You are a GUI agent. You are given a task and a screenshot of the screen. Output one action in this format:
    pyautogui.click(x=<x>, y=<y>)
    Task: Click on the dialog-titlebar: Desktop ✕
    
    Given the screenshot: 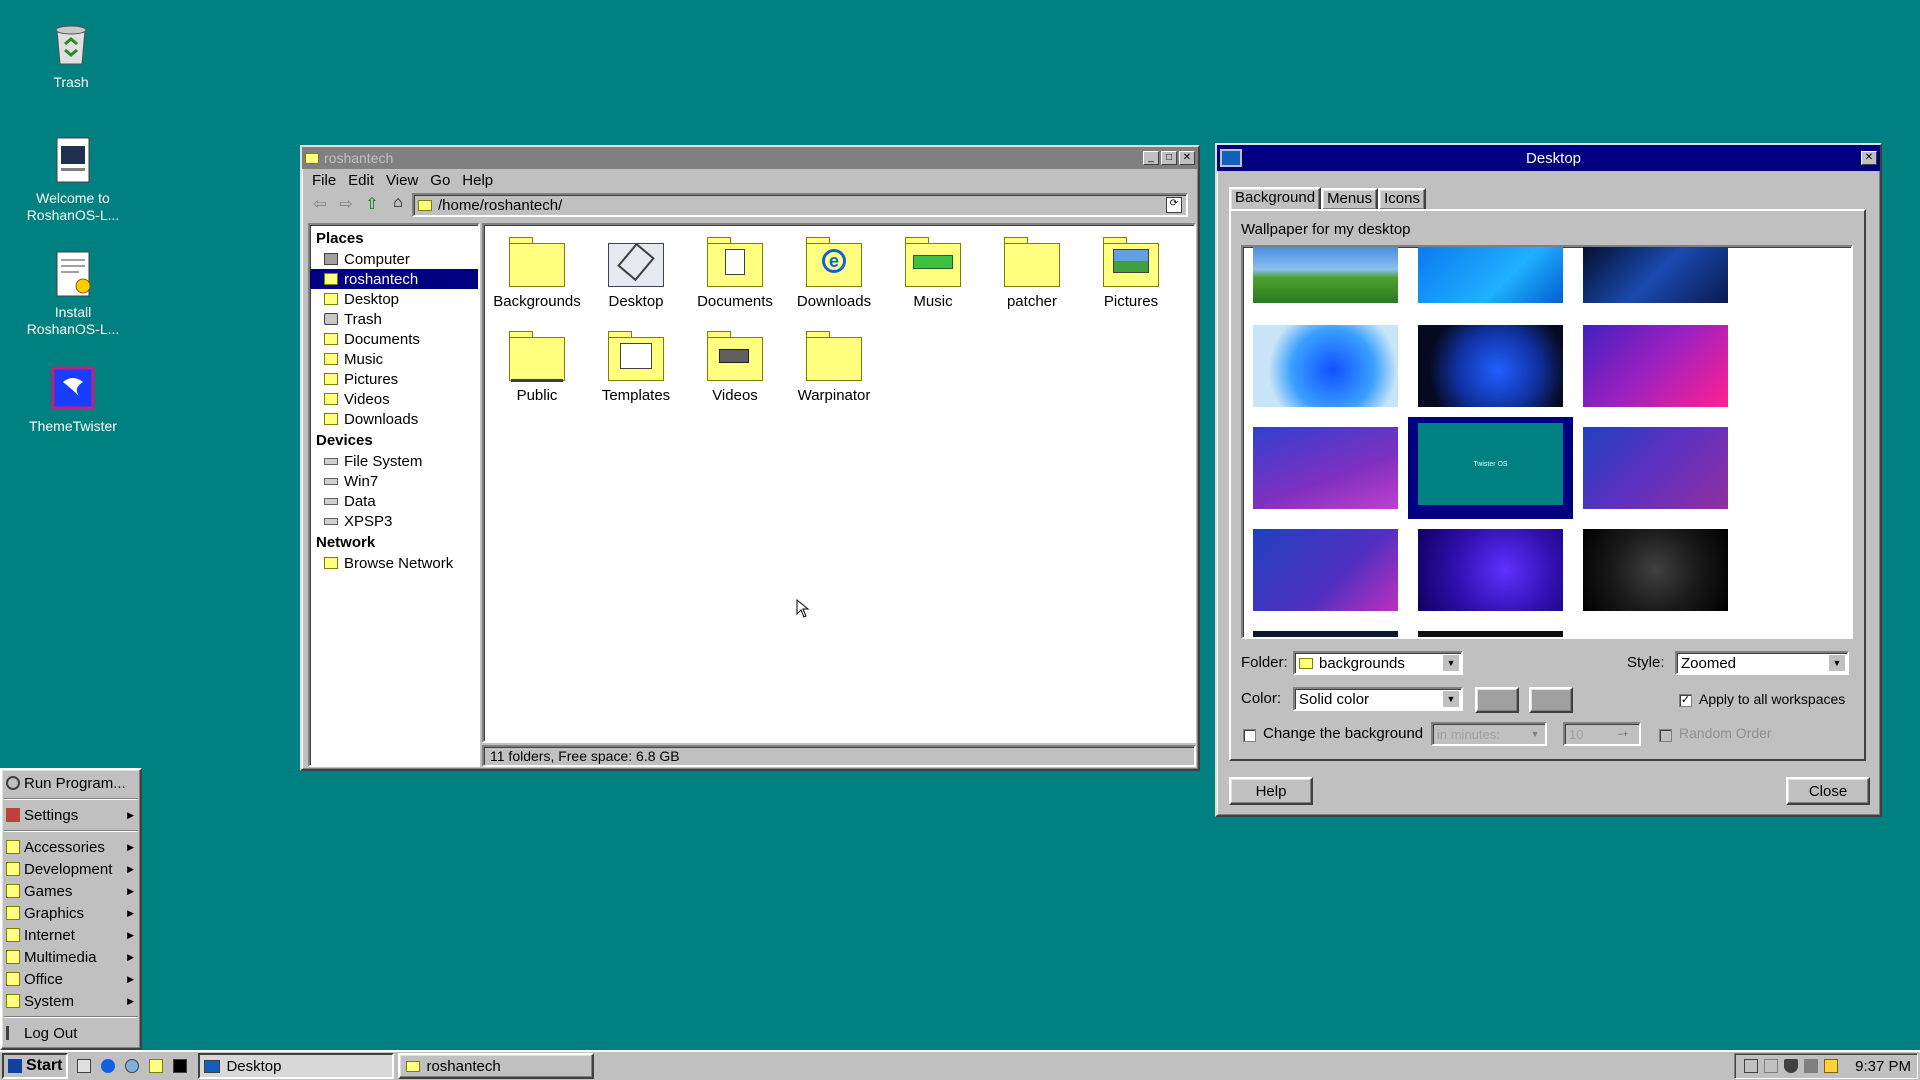 What is the action you would take?
    pyautogui.click(x=1548, y=158)
    